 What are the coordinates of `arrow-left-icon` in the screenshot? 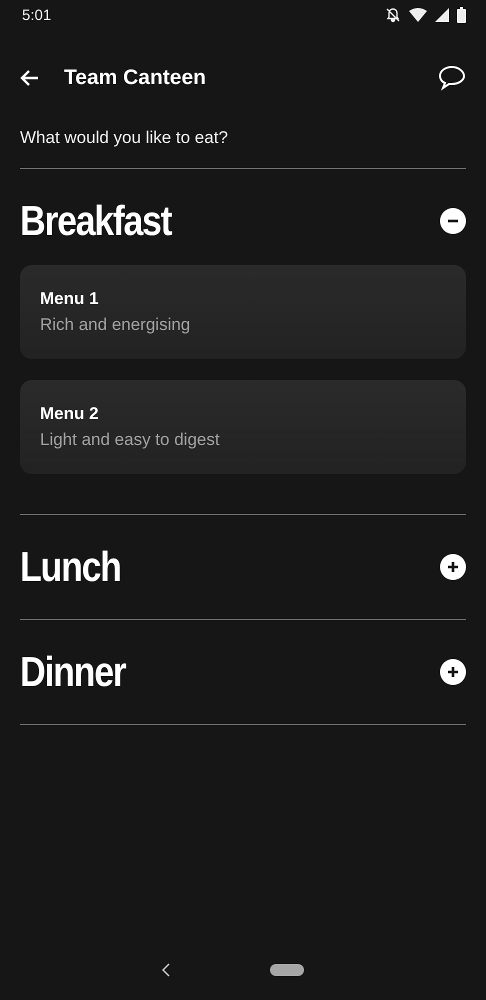 It's located at (30, 78).